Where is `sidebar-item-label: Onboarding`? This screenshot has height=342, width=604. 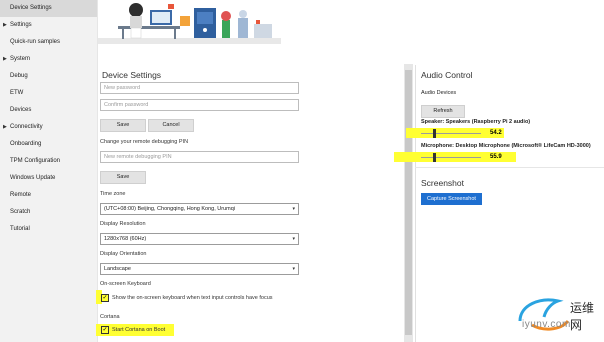
sidebar-item-label: Onboarding is located at coordinates (26, 144).